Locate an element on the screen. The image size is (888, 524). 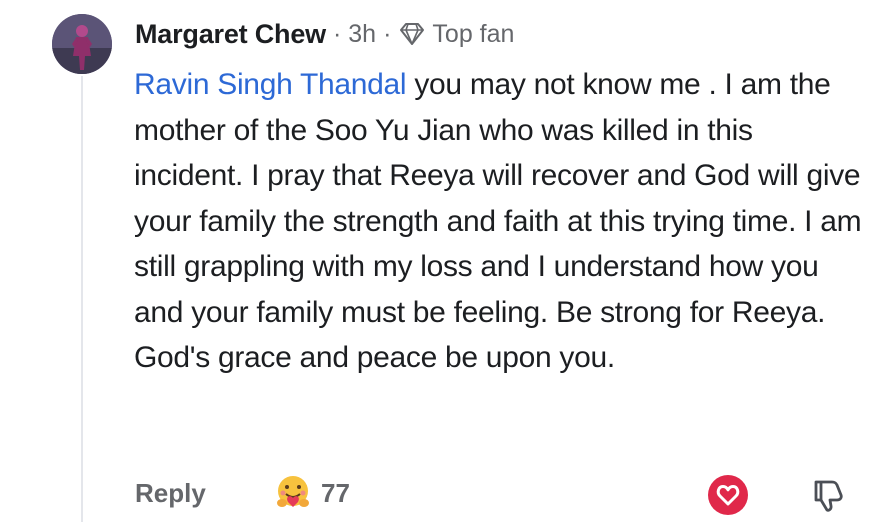
avatar-image is located at coordinates (82, 44).